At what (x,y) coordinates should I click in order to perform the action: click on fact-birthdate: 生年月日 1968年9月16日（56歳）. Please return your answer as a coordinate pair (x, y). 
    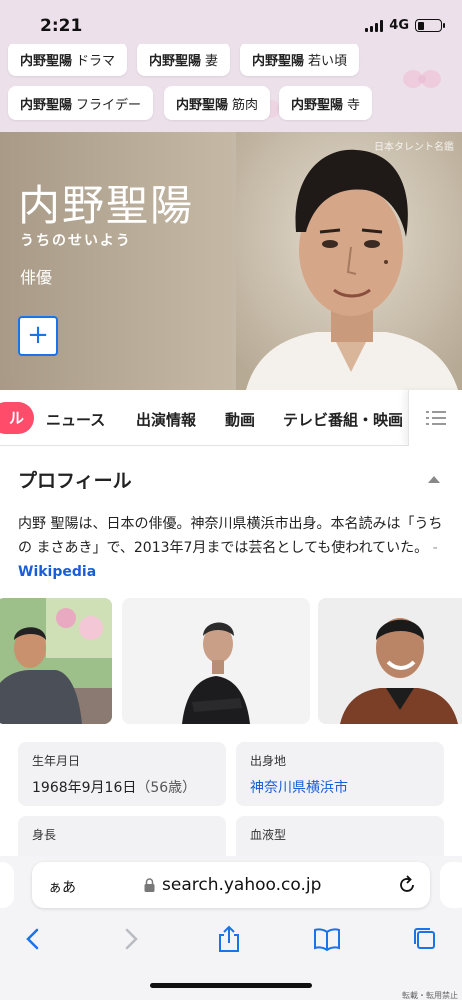
    Looking at the image, I should click on (122, 774).